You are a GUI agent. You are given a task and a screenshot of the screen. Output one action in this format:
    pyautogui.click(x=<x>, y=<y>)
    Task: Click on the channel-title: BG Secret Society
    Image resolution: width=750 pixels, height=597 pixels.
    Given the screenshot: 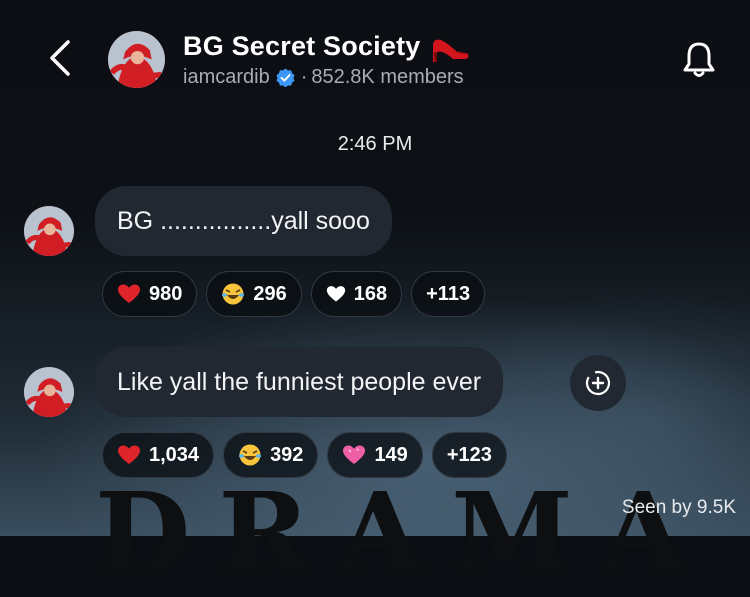 What is the action you would take?
    pyautogui.click(x=302, y=45)
    